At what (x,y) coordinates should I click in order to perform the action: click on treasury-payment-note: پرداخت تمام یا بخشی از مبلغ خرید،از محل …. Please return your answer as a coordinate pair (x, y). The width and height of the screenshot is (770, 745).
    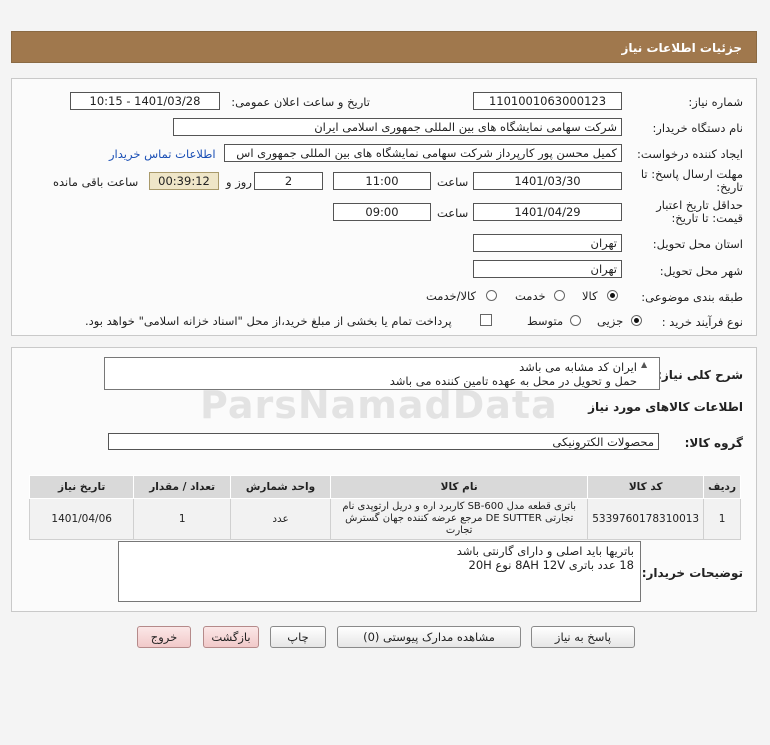
    Looking at the image, I should click on (268, 321).